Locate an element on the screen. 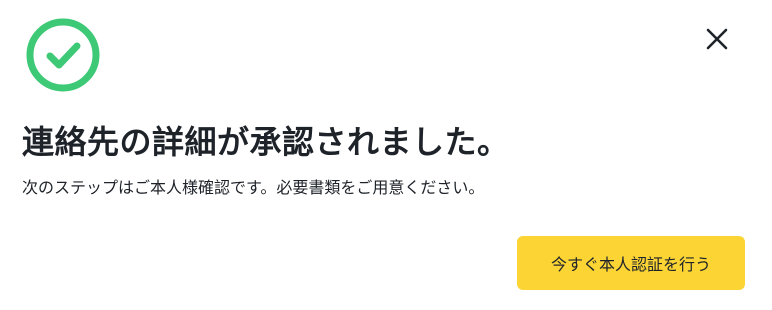 The height and width of the screenshot is (310, 772). dialog-description: 次のステップはご本人様確認です。必要書類をご用意ください。 is located at coordinates (253, 187).